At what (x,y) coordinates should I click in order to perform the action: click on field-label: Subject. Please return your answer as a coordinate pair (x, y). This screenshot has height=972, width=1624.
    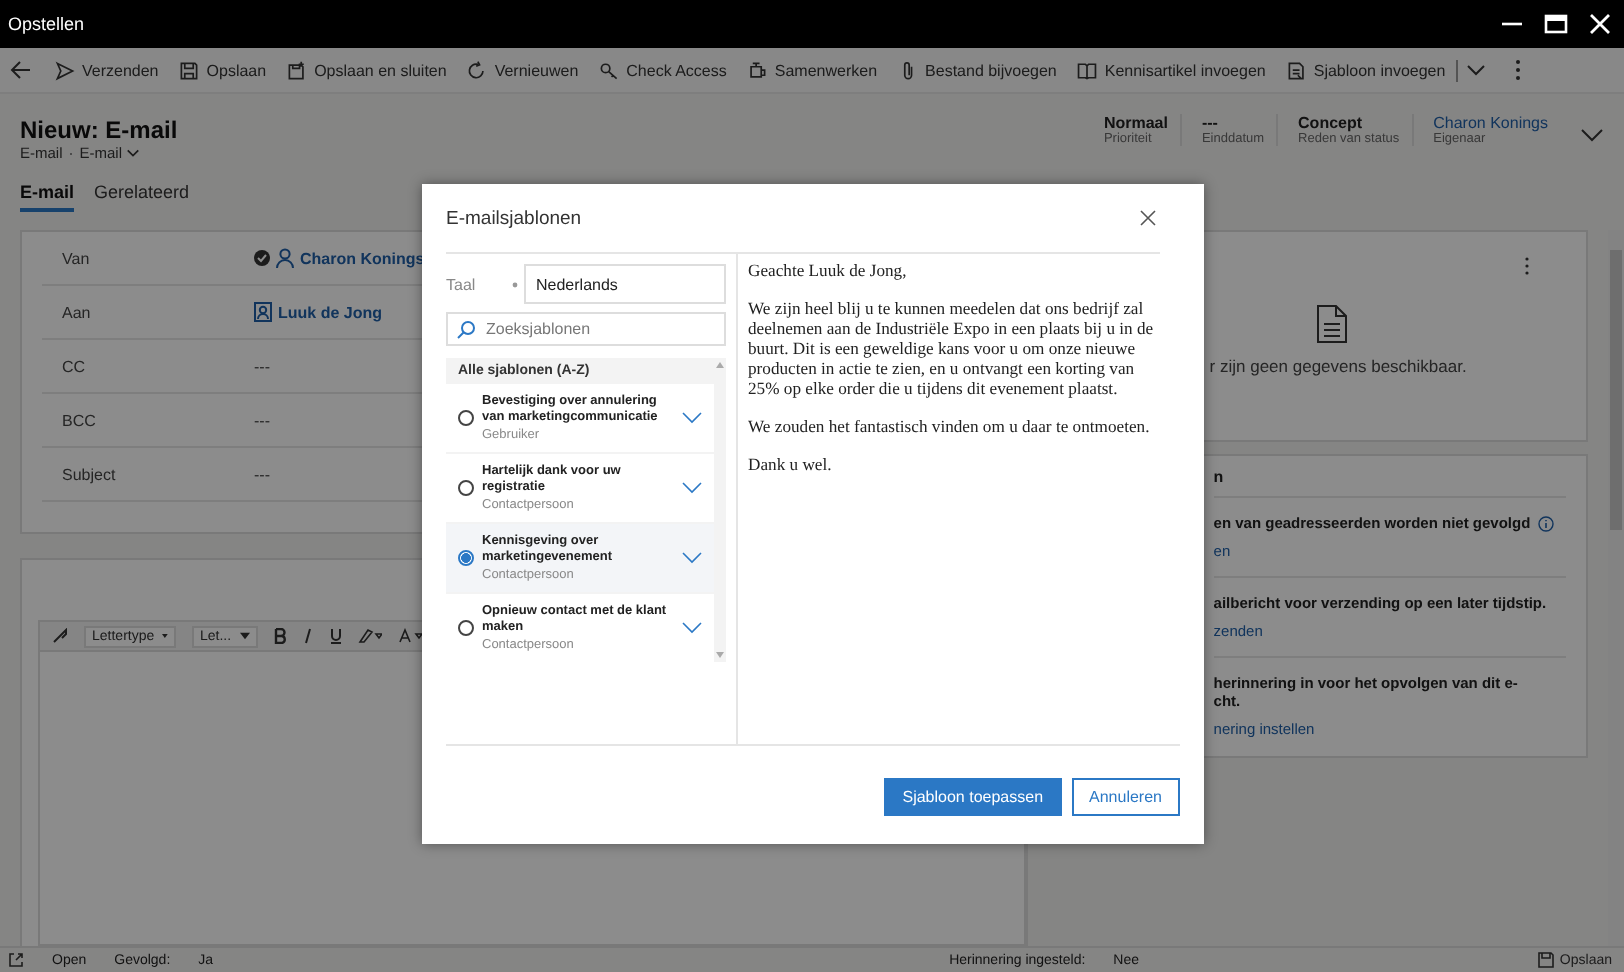
    Looking at the image, I should click on (89, 474).